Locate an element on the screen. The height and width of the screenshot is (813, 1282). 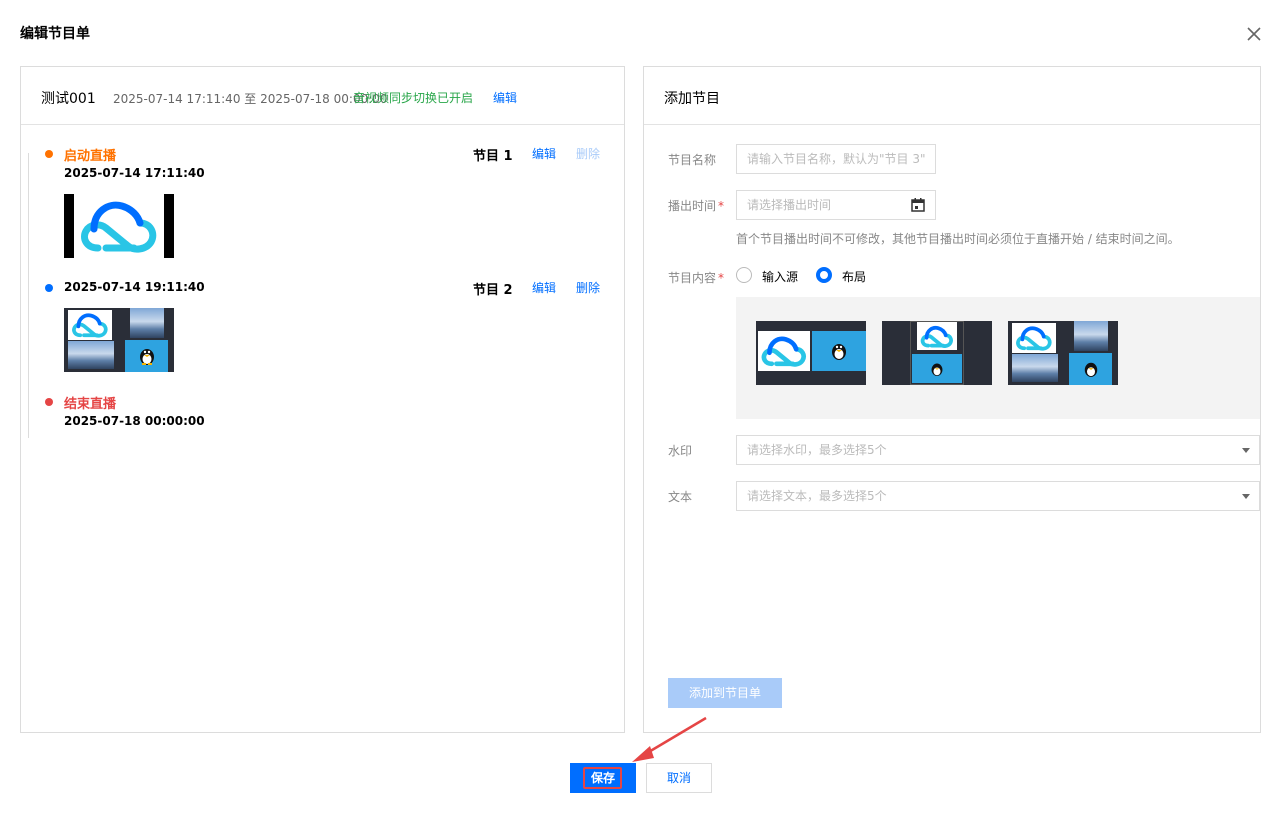
program-1-thumbnail is located at coordinates (119, 226).